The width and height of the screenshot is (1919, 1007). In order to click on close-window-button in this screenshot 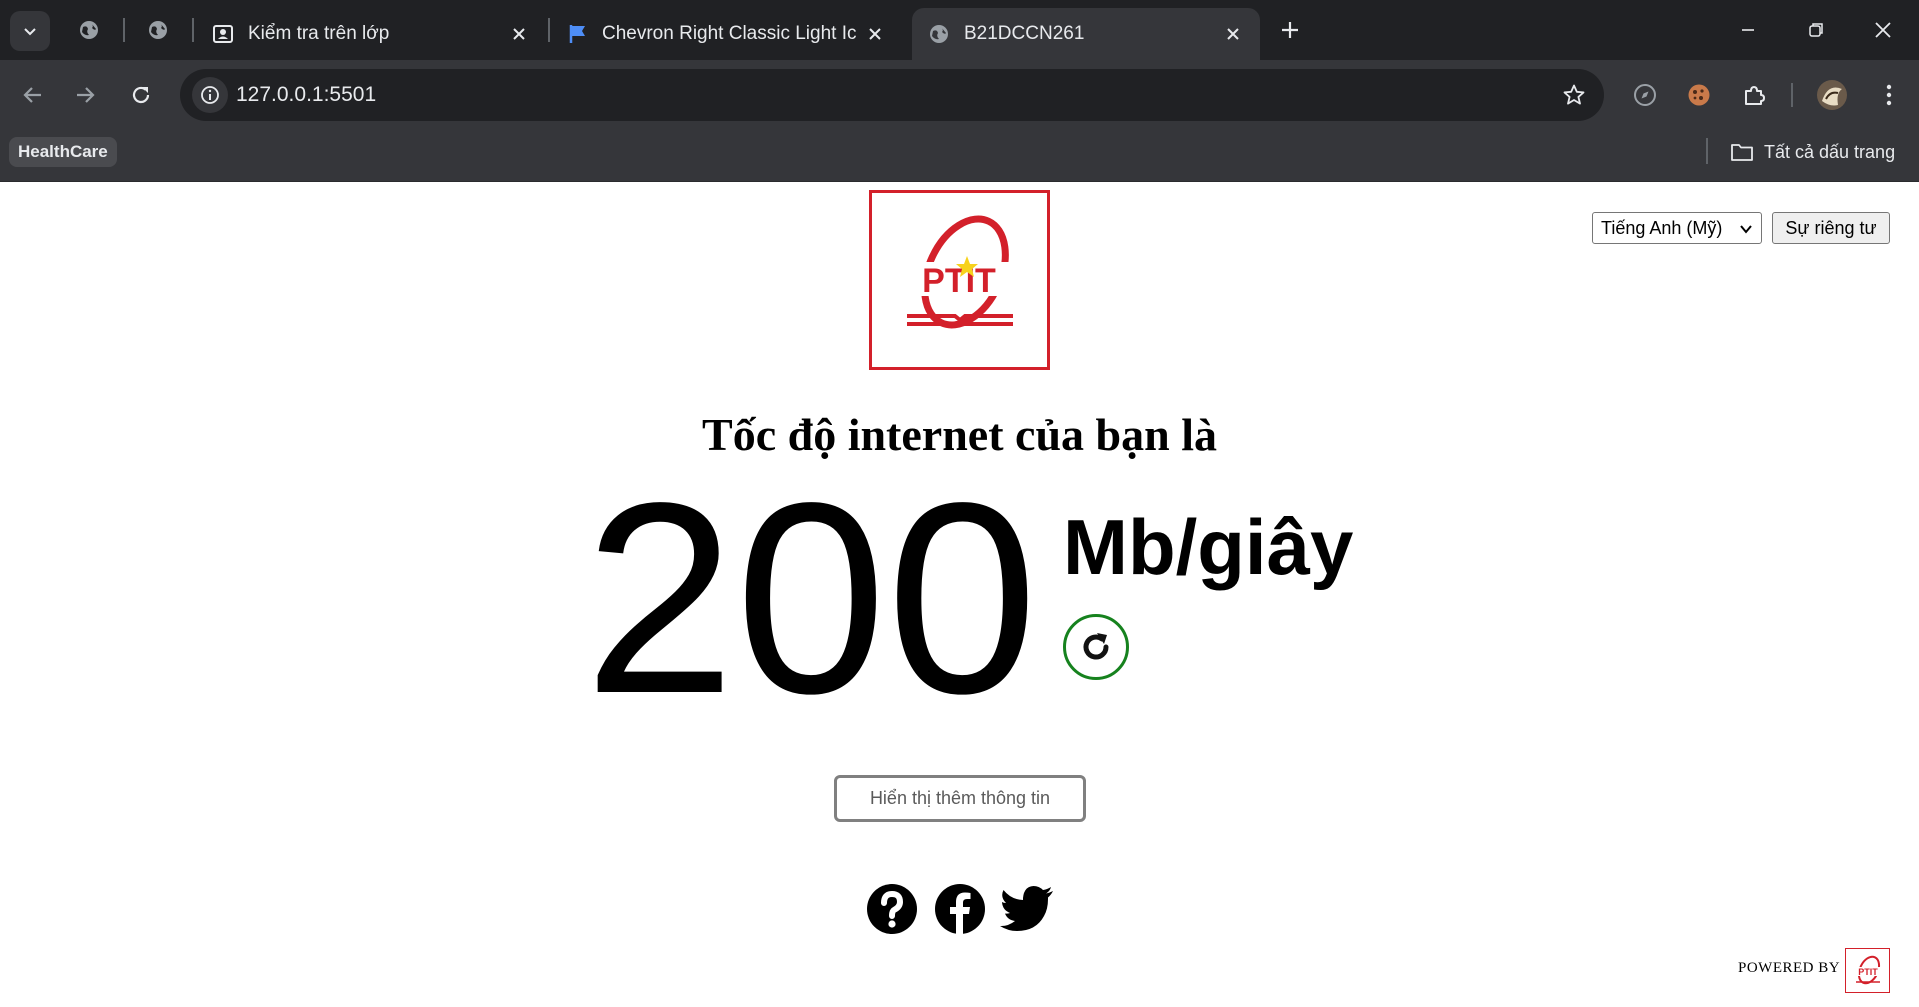, I will do `click(1883, 30)`.